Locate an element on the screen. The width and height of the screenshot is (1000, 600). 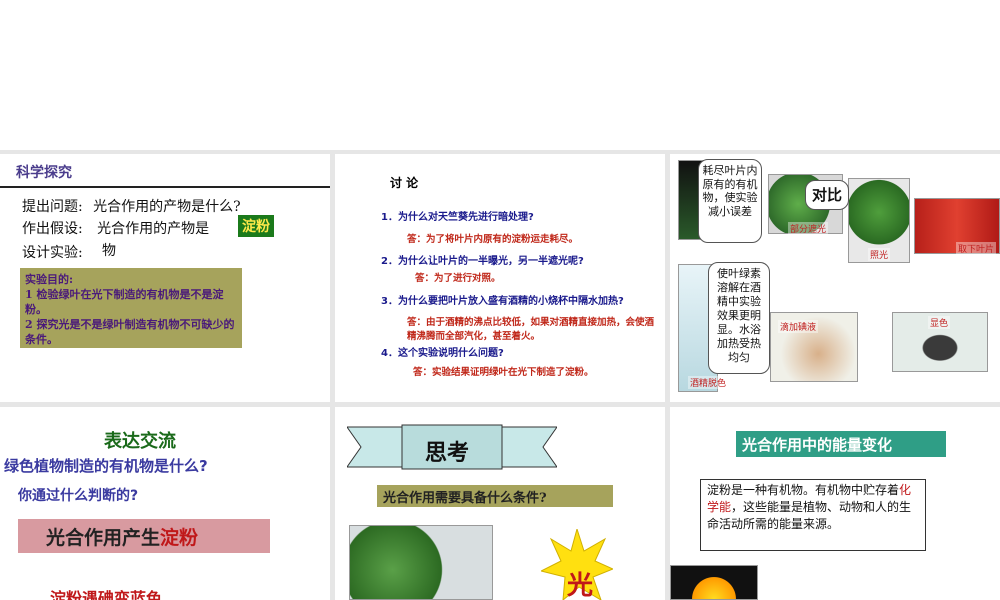
energy-body-prefix: 淀粉是一种有机物。有机物中贮存着 is located at coordinates (803, 490).